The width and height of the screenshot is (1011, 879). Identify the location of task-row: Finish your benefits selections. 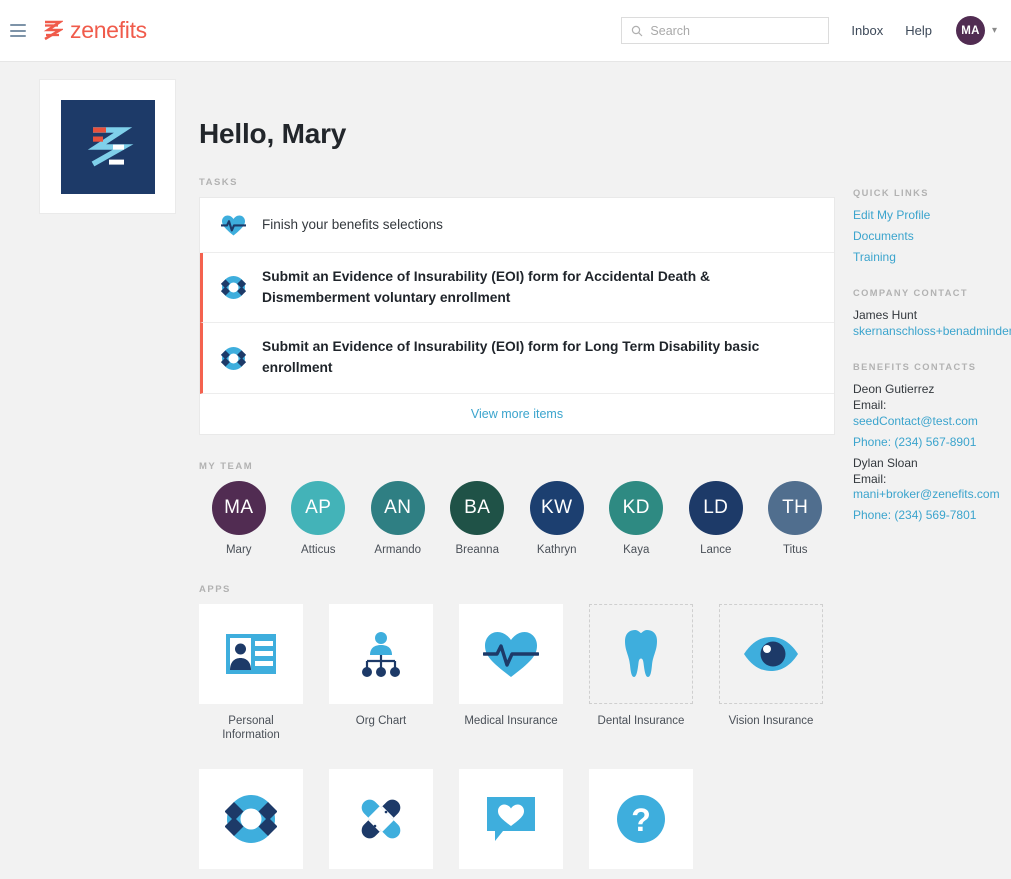
(517, 225).